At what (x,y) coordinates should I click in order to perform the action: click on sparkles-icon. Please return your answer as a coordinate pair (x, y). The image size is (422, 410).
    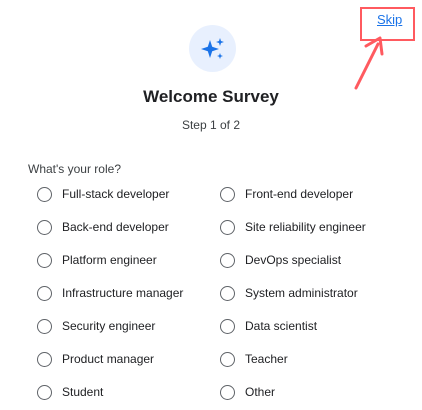
    Looking at the image, I should click on (212, 48).